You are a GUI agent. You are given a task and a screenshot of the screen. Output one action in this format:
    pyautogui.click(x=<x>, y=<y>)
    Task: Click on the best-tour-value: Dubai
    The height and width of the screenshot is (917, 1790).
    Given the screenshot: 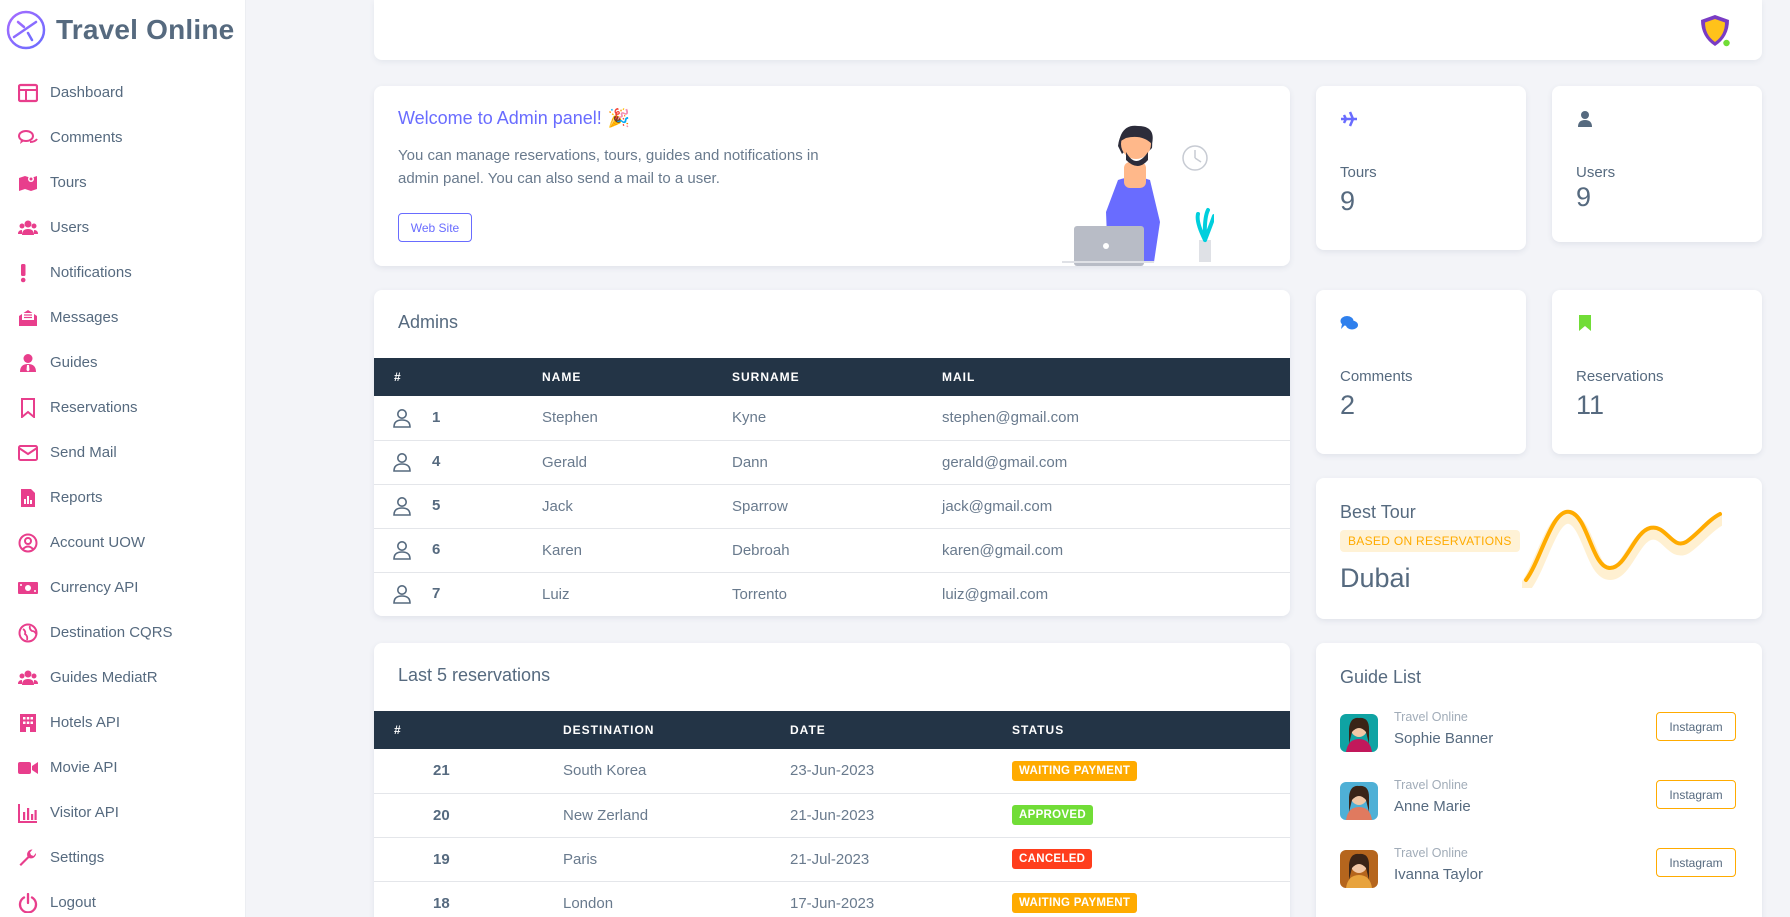 What is the action you would take?
    pyautogui.click(x=1375, y=578)
    